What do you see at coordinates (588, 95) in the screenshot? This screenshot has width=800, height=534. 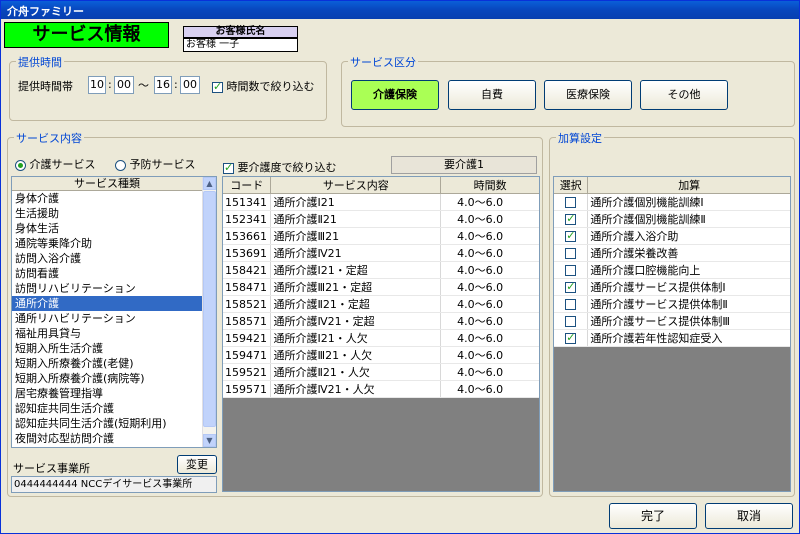 I see `category-button-iryo: 医療保険` at bounding box center [588, 95].